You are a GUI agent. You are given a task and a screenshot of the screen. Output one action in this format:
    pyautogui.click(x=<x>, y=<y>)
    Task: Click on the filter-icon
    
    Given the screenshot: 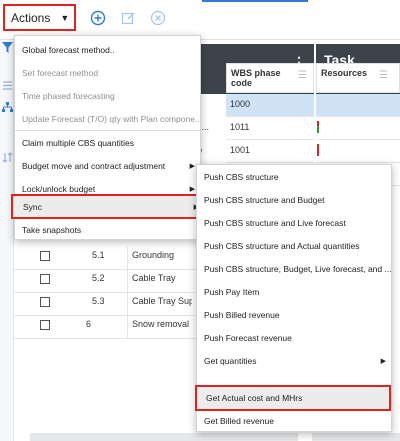 What is the action you would take?
    pyautogui.click(x=7, y=47)
    